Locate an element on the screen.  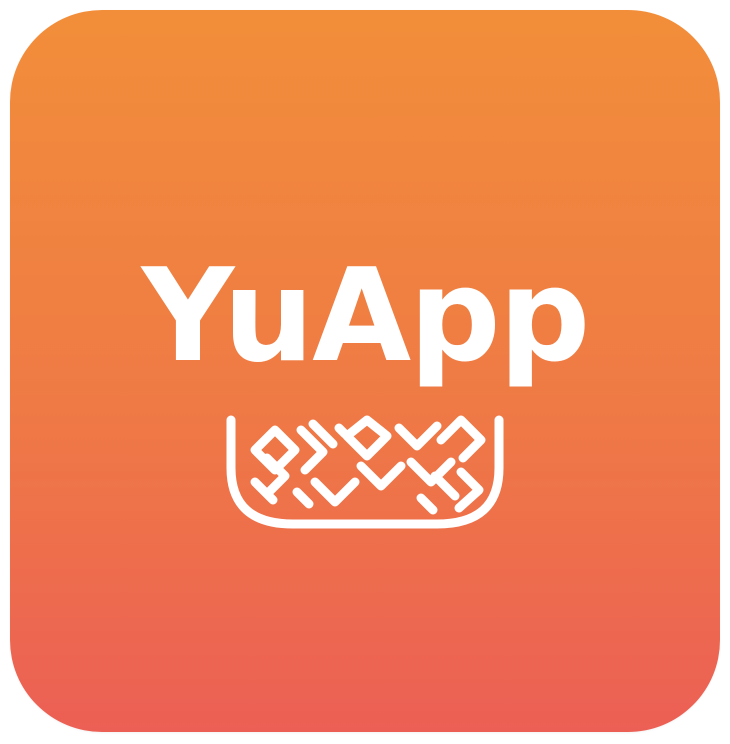
woven-basket-pattern-icon is located at coordinates (365, 472).